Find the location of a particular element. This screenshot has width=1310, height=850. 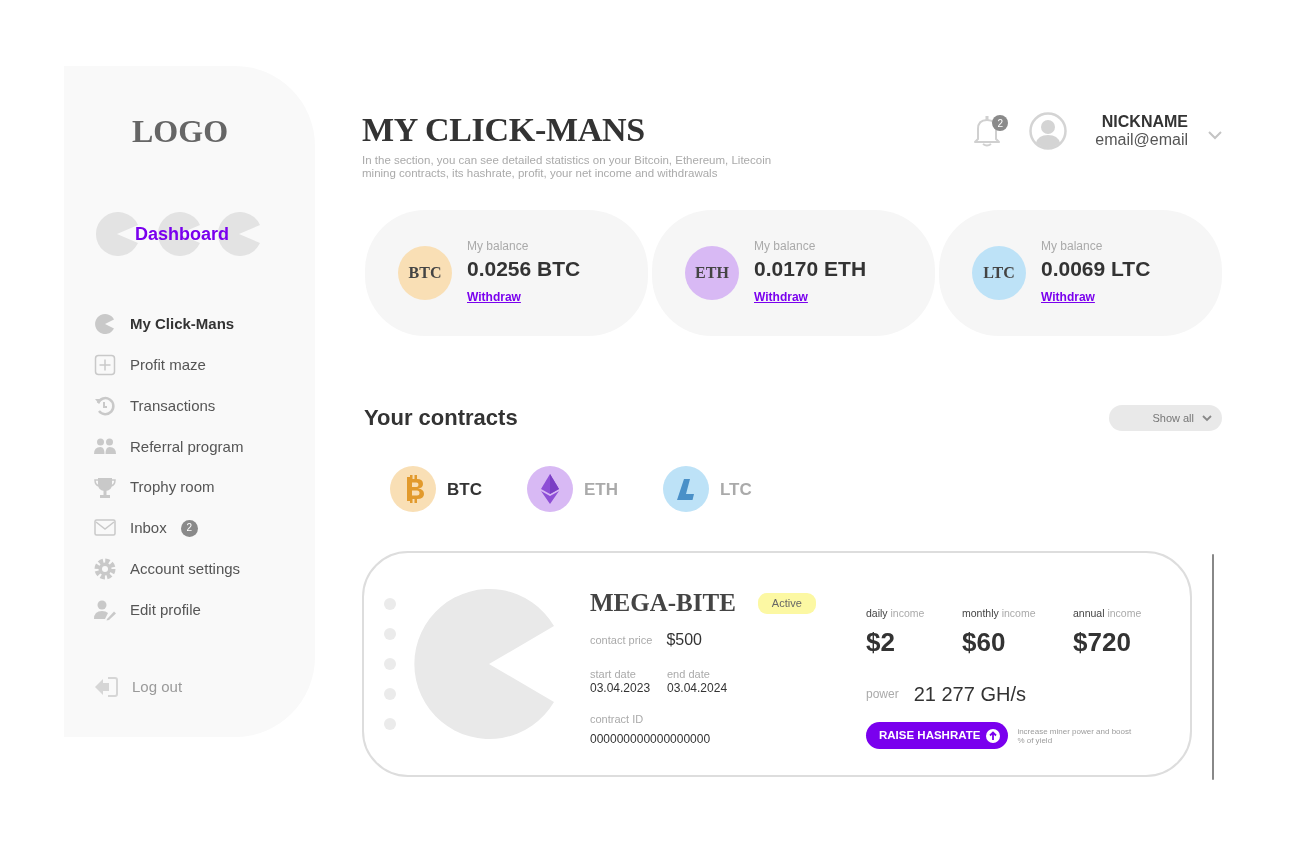

user-email: email@email is located at coordinates (1141, 140).